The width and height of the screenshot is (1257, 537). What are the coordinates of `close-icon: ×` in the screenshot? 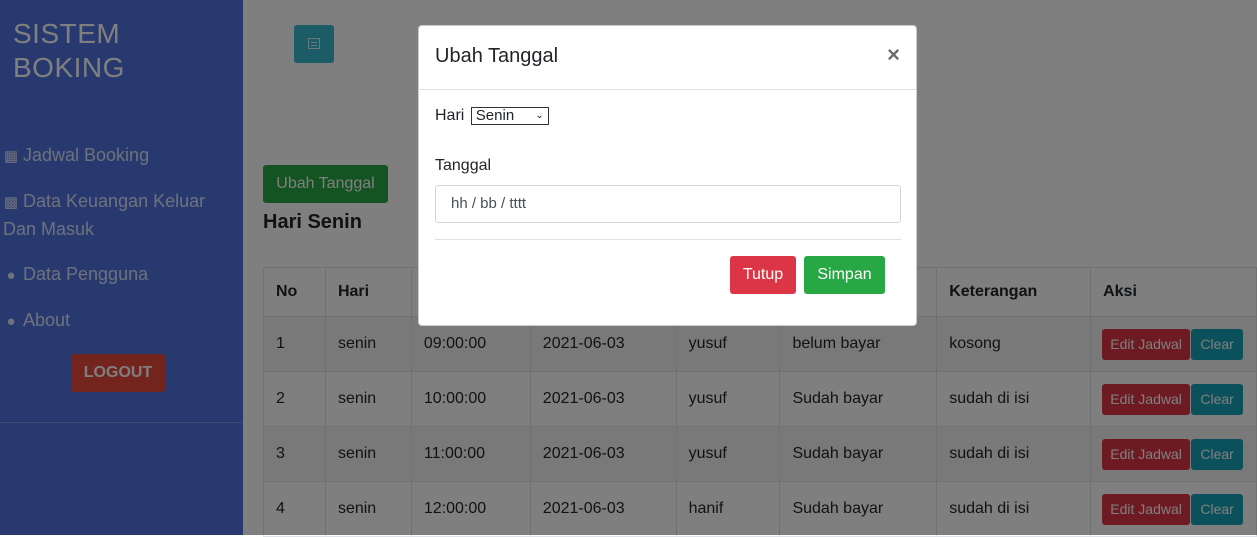 It's located at (893, 55).